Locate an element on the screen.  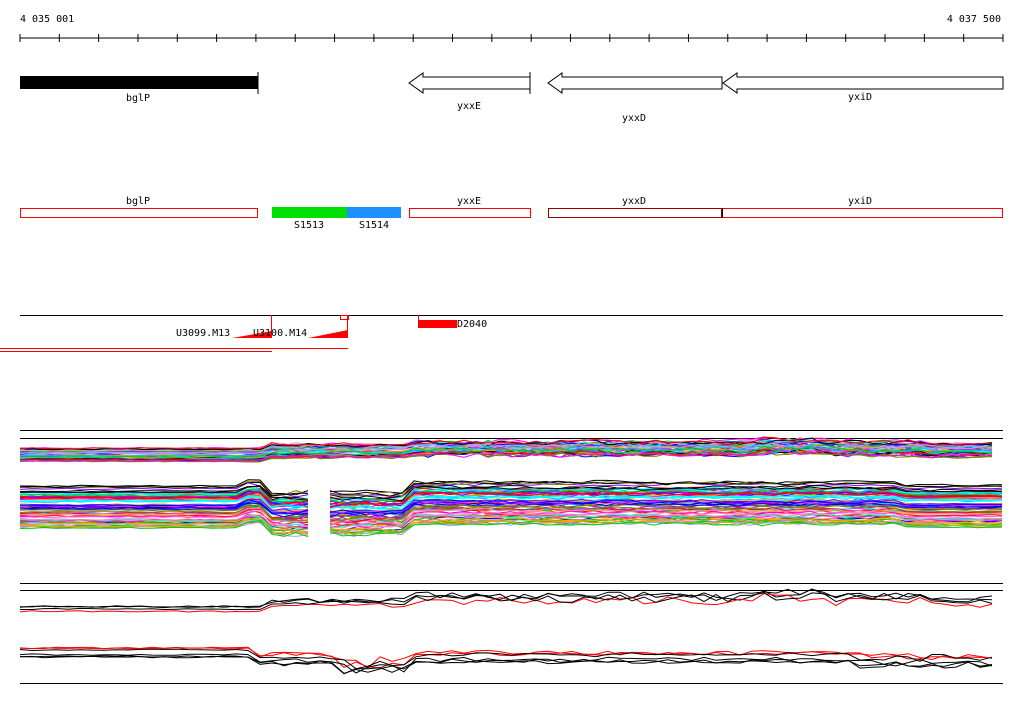
feature-D2040 is located at coordinates (437, 324).